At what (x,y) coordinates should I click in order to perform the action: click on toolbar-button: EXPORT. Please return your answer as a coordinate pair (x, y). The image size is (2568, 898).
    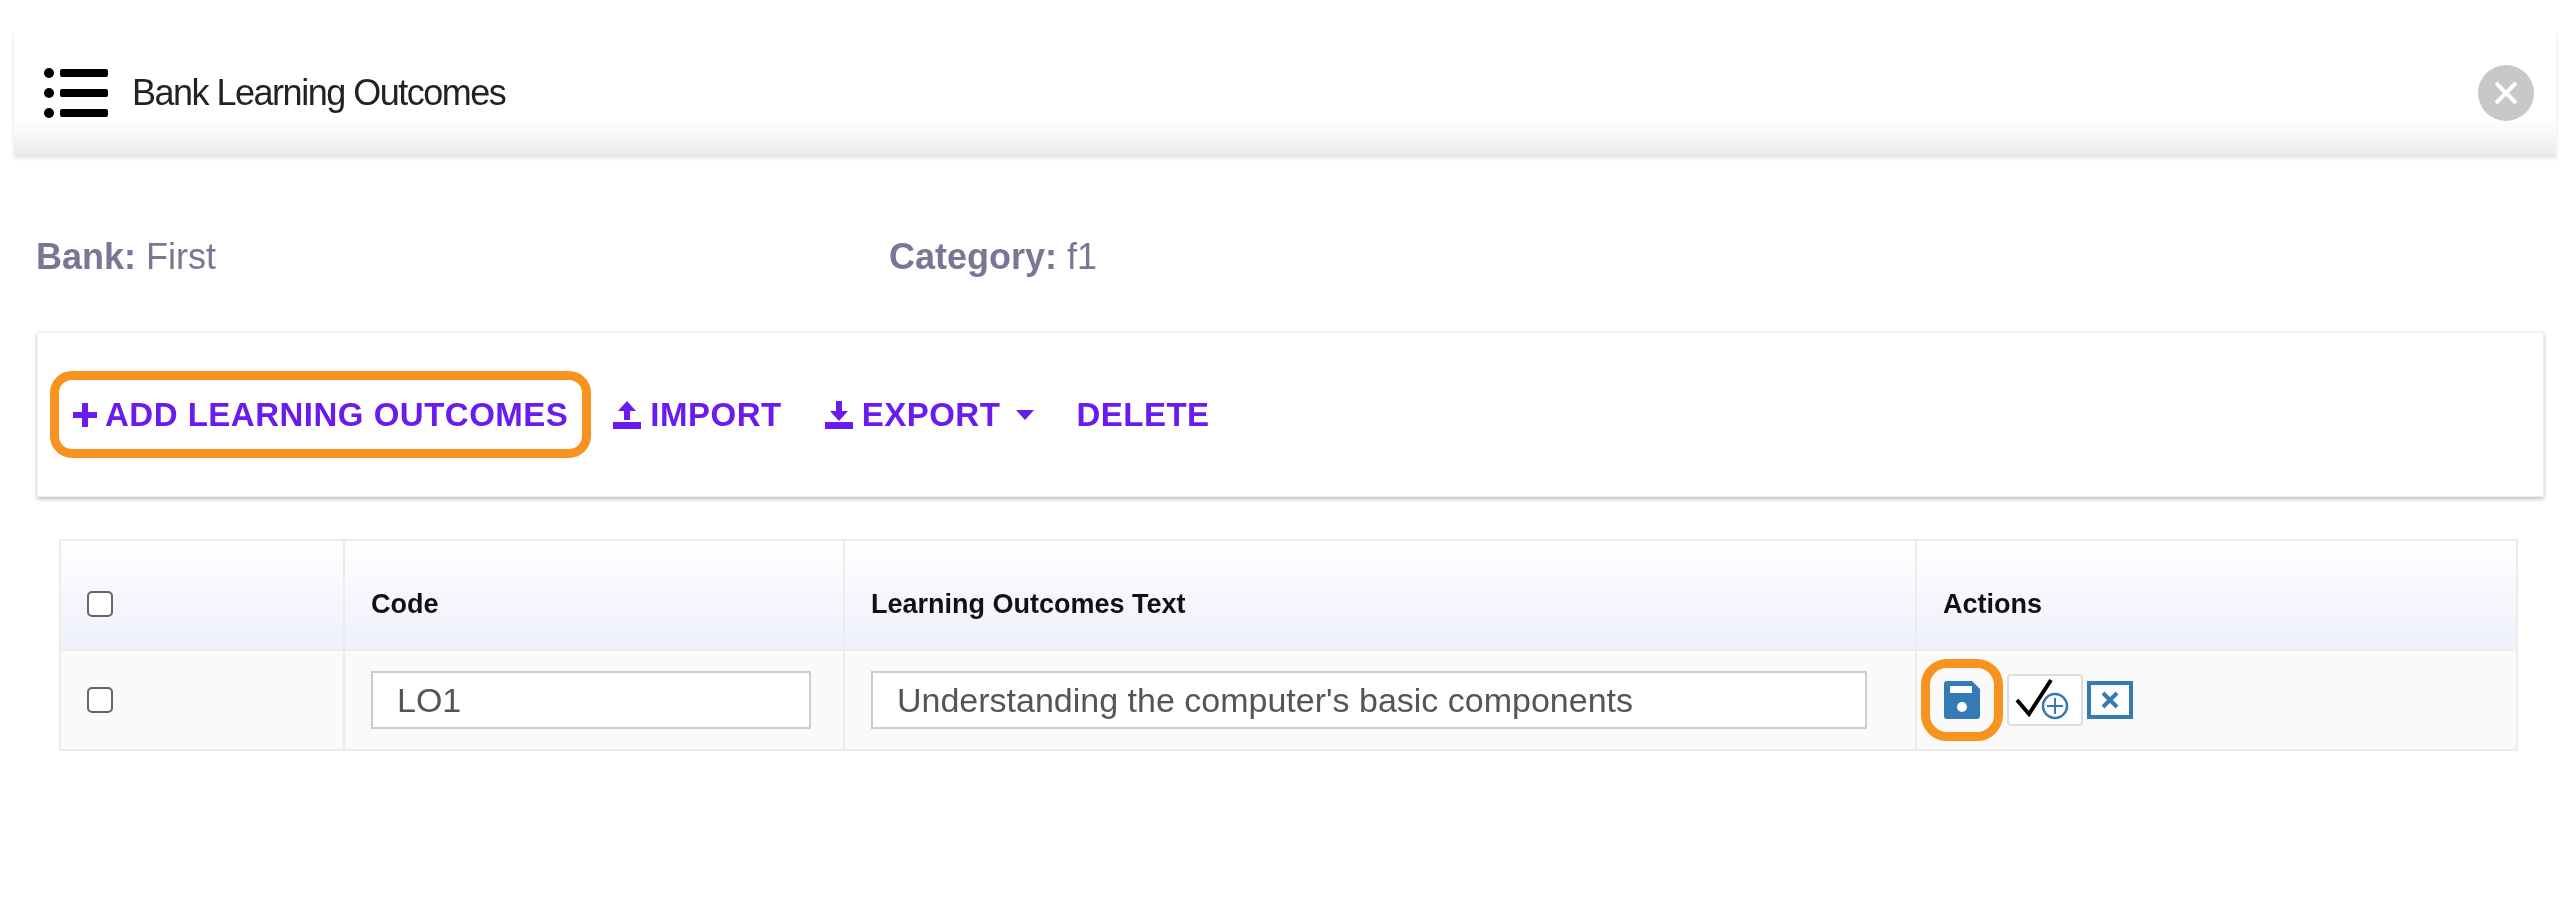
    Looking at the image, I should click on (929, 414).